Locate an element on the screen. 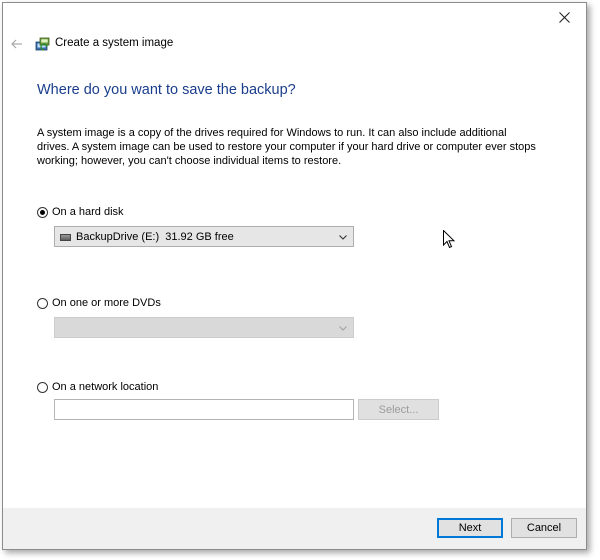  radio-dvd-label: On one or more DVDs is located at coordinates (106, 303).